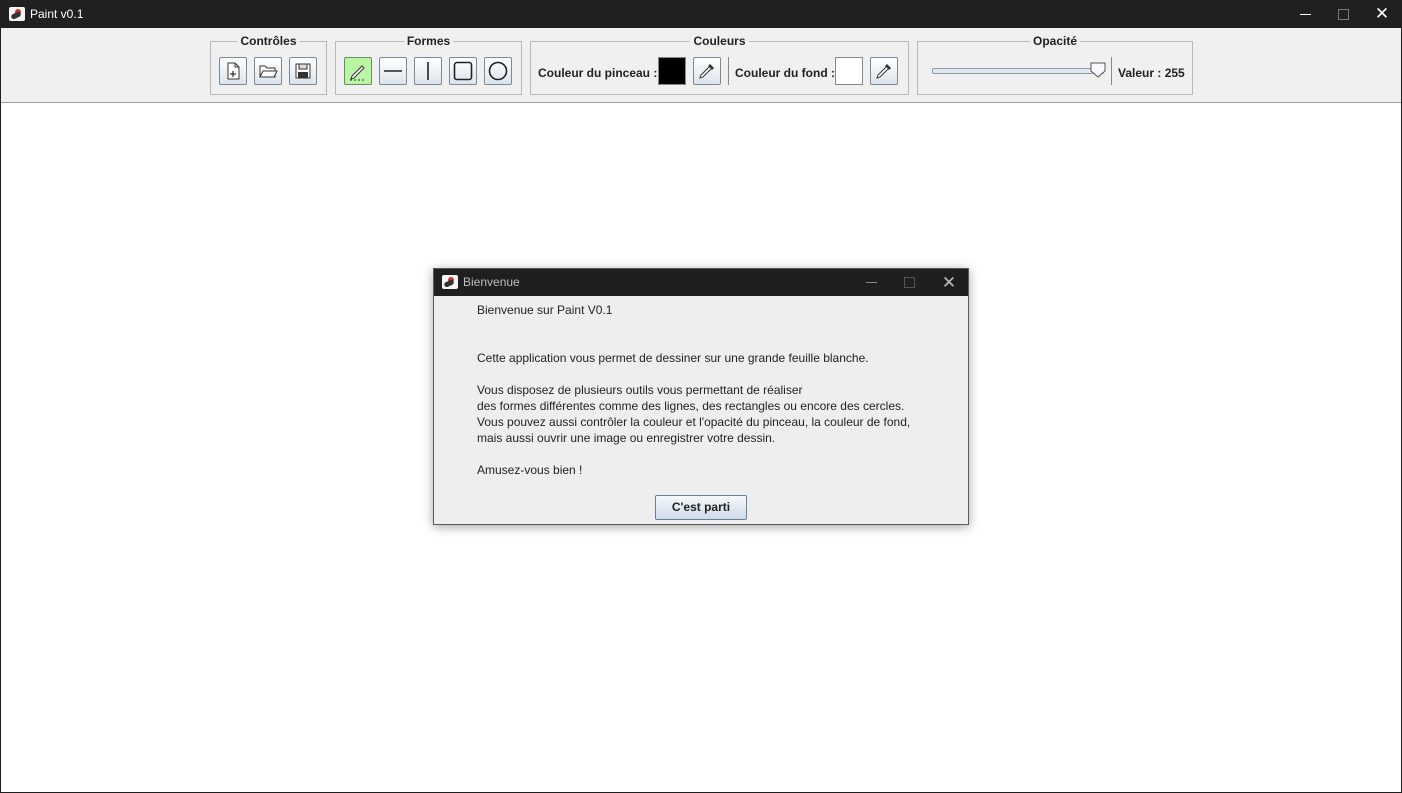 The image size is (1402, 793). Describe the element at coordinates (1018, 71) in the screenshot. I see `opacity-slider-track` at that location.